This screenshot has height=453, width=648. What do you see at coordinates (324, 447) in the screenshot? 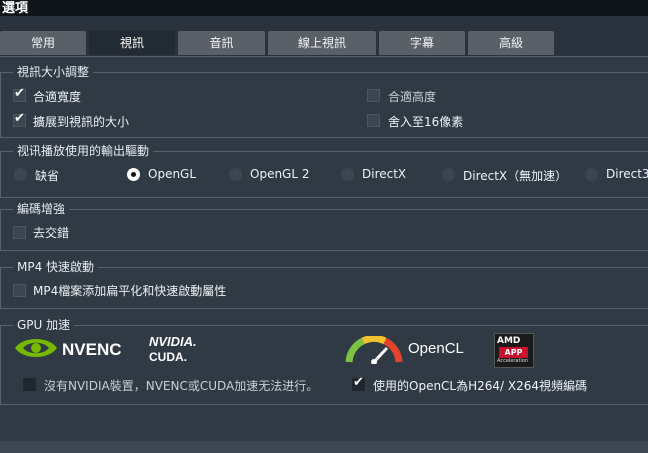
I see `bottom-bar` at bounding box center [324, 447].